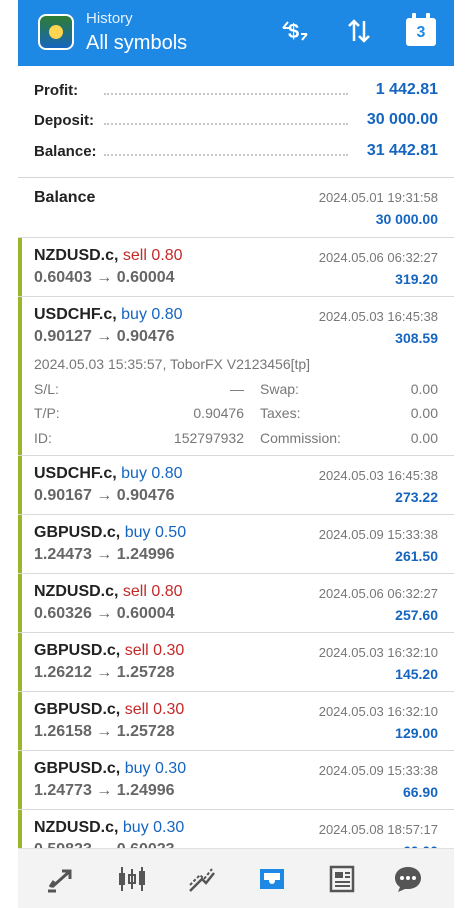  Describe the element at coordinates (155, 532) in the screenshot. I see `deal-direction: buy 0.50` at that location.